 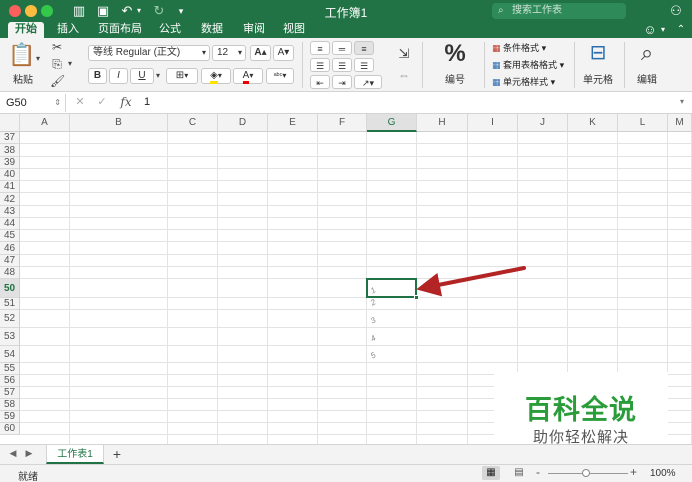 I want to click on formula-input: 1, so click(x=147, y=102).